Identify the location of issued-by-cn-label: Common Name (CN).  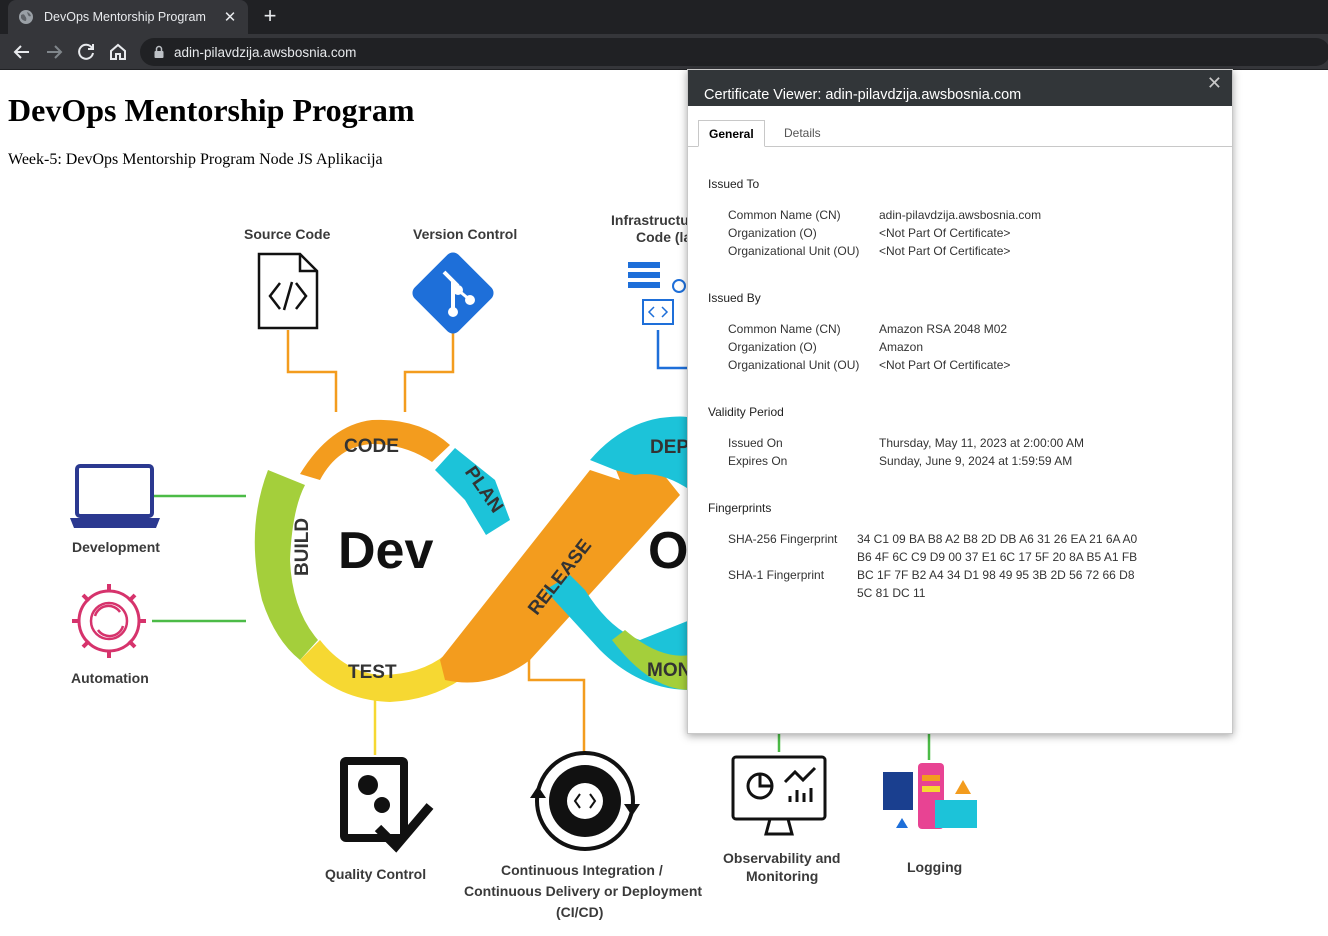
(784, 329).